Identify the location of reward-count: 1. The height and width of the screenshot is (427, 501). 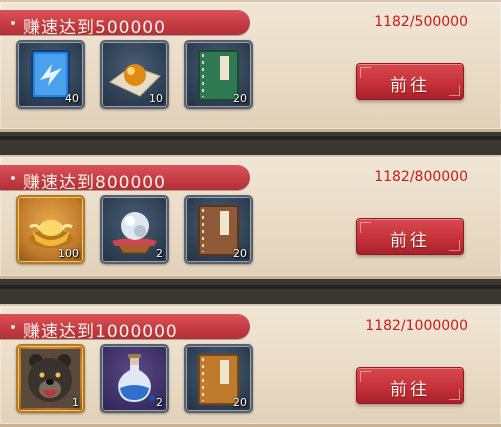
(75, 402).